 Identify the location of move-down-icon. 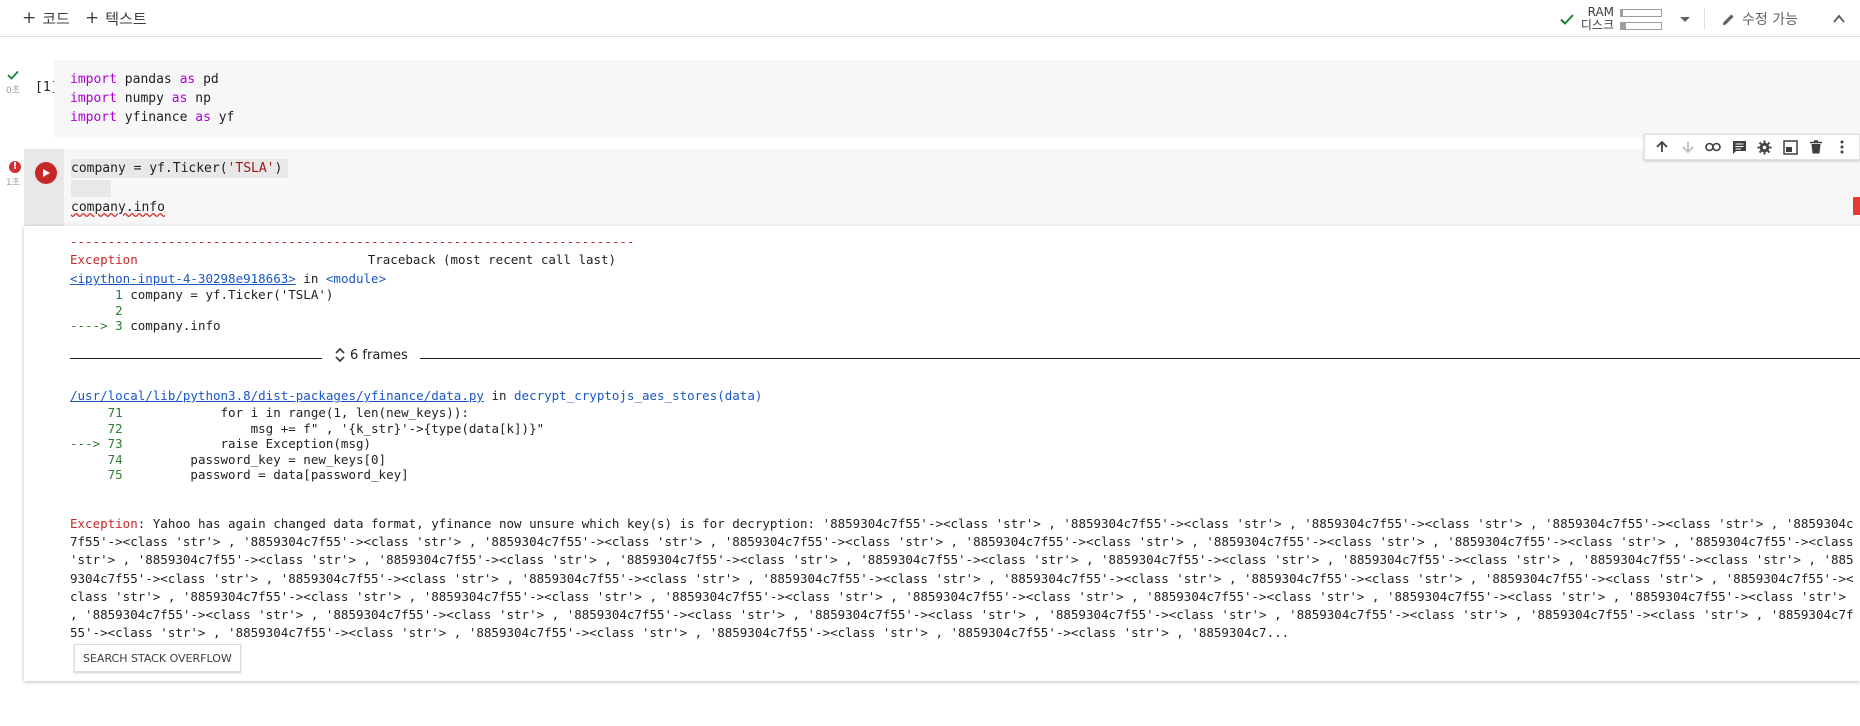
(1688, 147).